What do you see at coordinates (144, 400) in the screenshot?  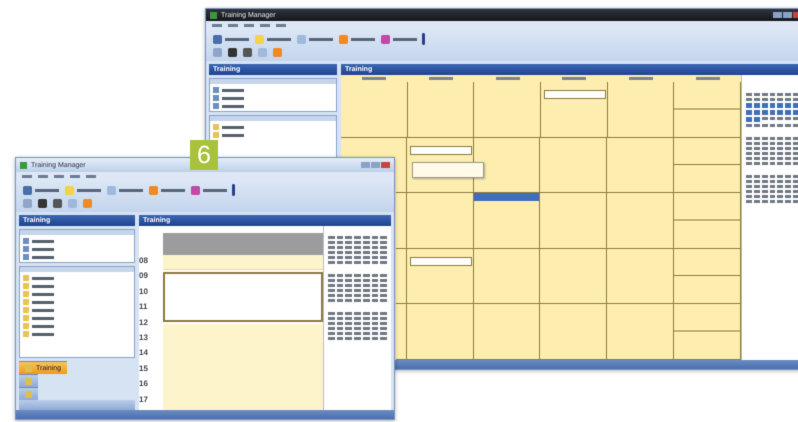 I see `hour-label: 17` at bounding box center [144, 400].